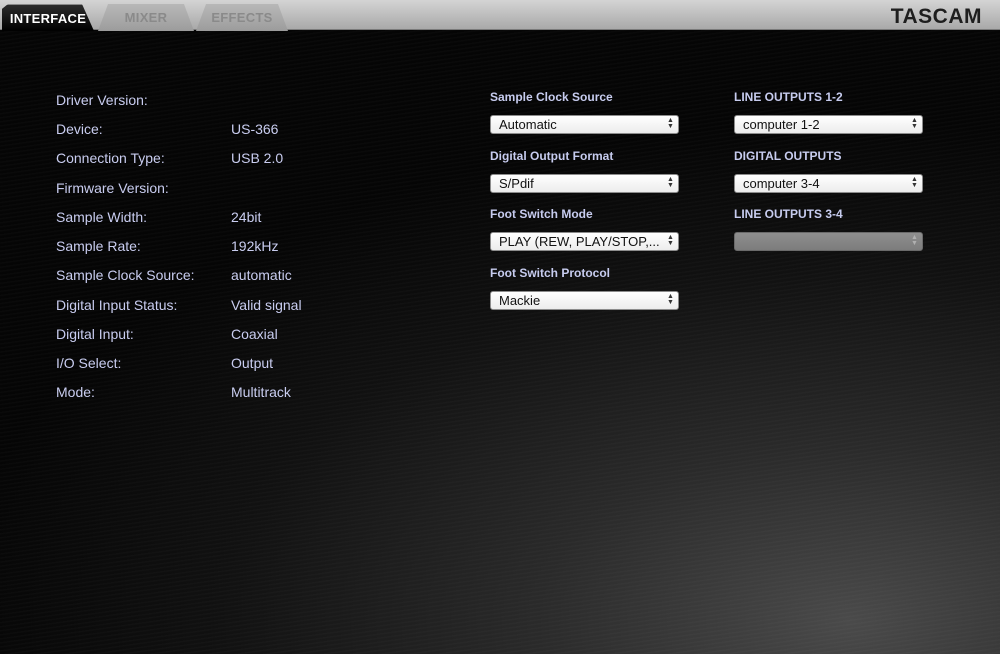 This screenshot has width=1000, height=654. Describe the element at coordinates (257, 158) in the screenshot. I see `info-value: USB 2.0` at that location.